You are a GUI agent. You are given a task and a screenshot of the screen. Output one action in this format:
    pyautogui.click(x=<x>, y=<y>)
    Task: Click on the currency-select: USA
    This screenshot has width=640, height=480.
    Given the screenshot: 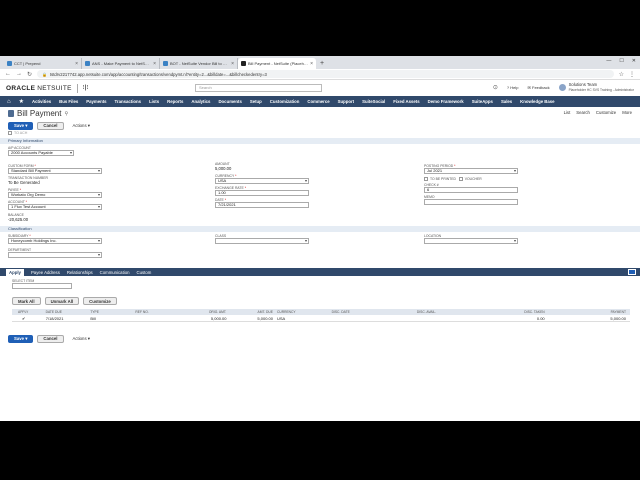 What is the action you would take?
    pyautogui.click(x=262, y=181)
    